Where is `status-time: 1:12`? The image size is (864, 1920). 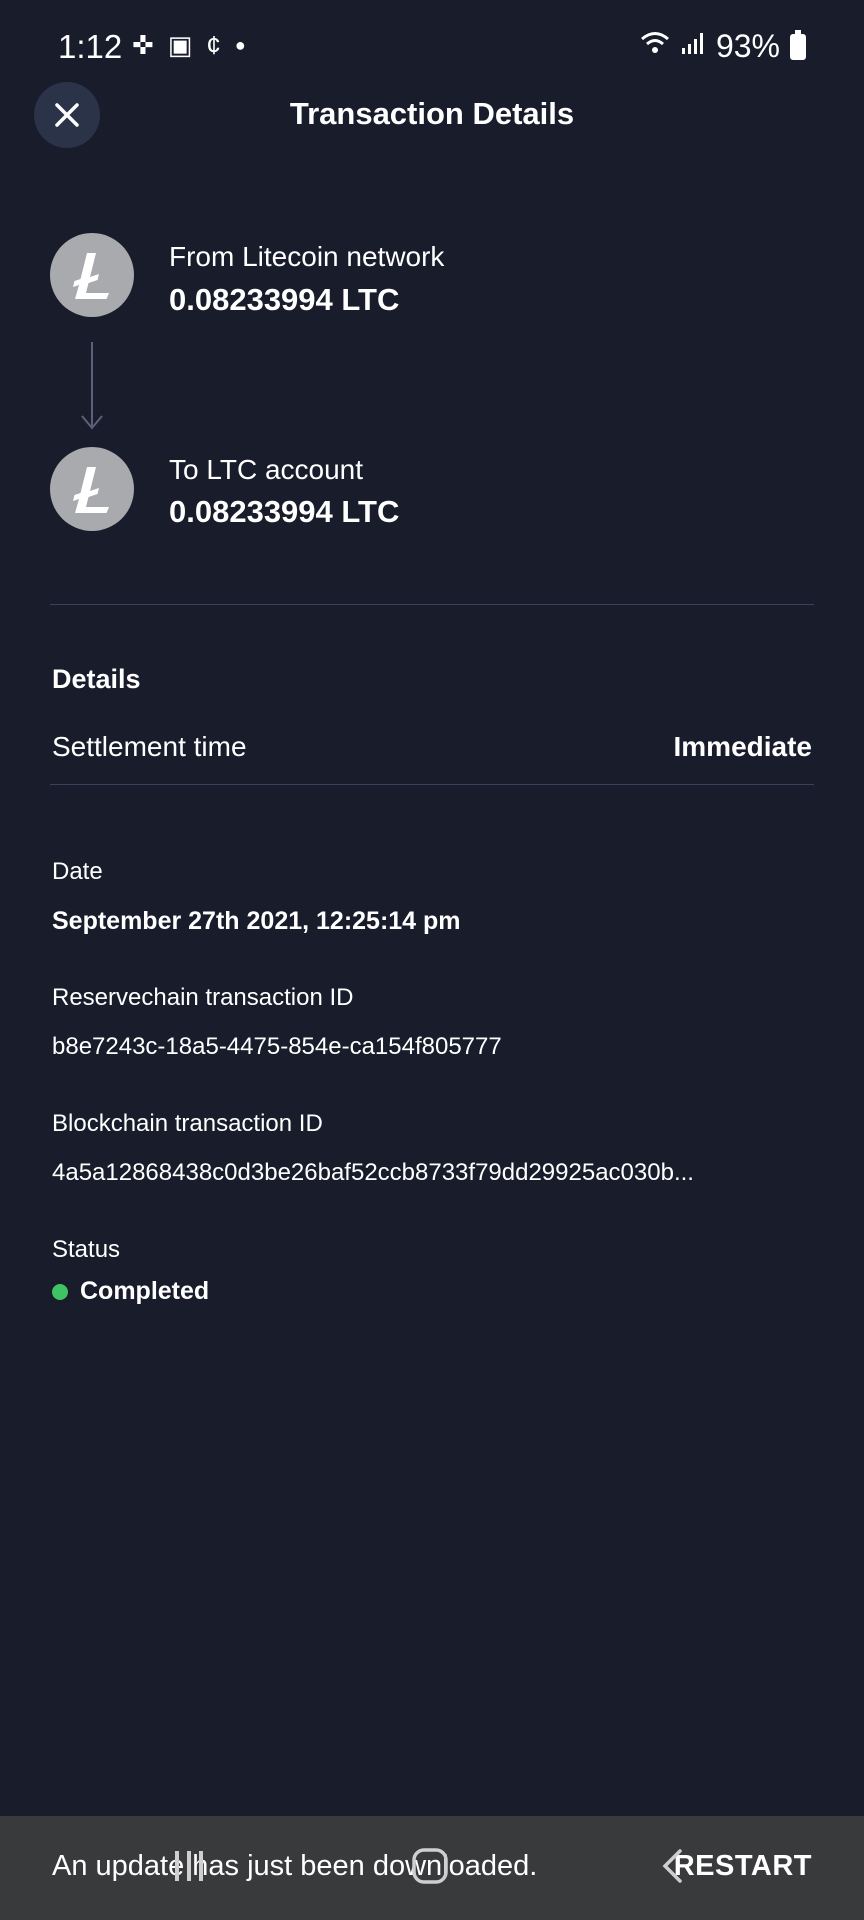 status-time: 1:12 is located at coordinates (90, 46).